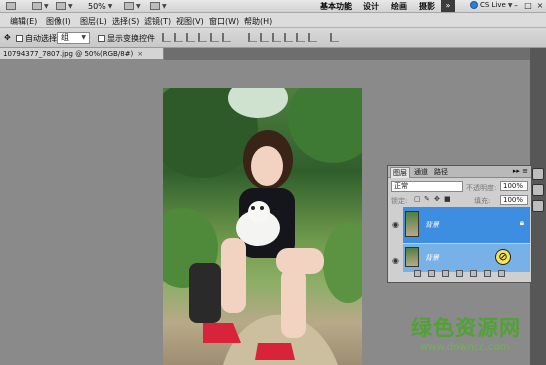 The height and width of the screenshot is (365, 546). Describe the element at coordinates (252, 37) in the screenshot. I see `distribute-top-icon` at that location.